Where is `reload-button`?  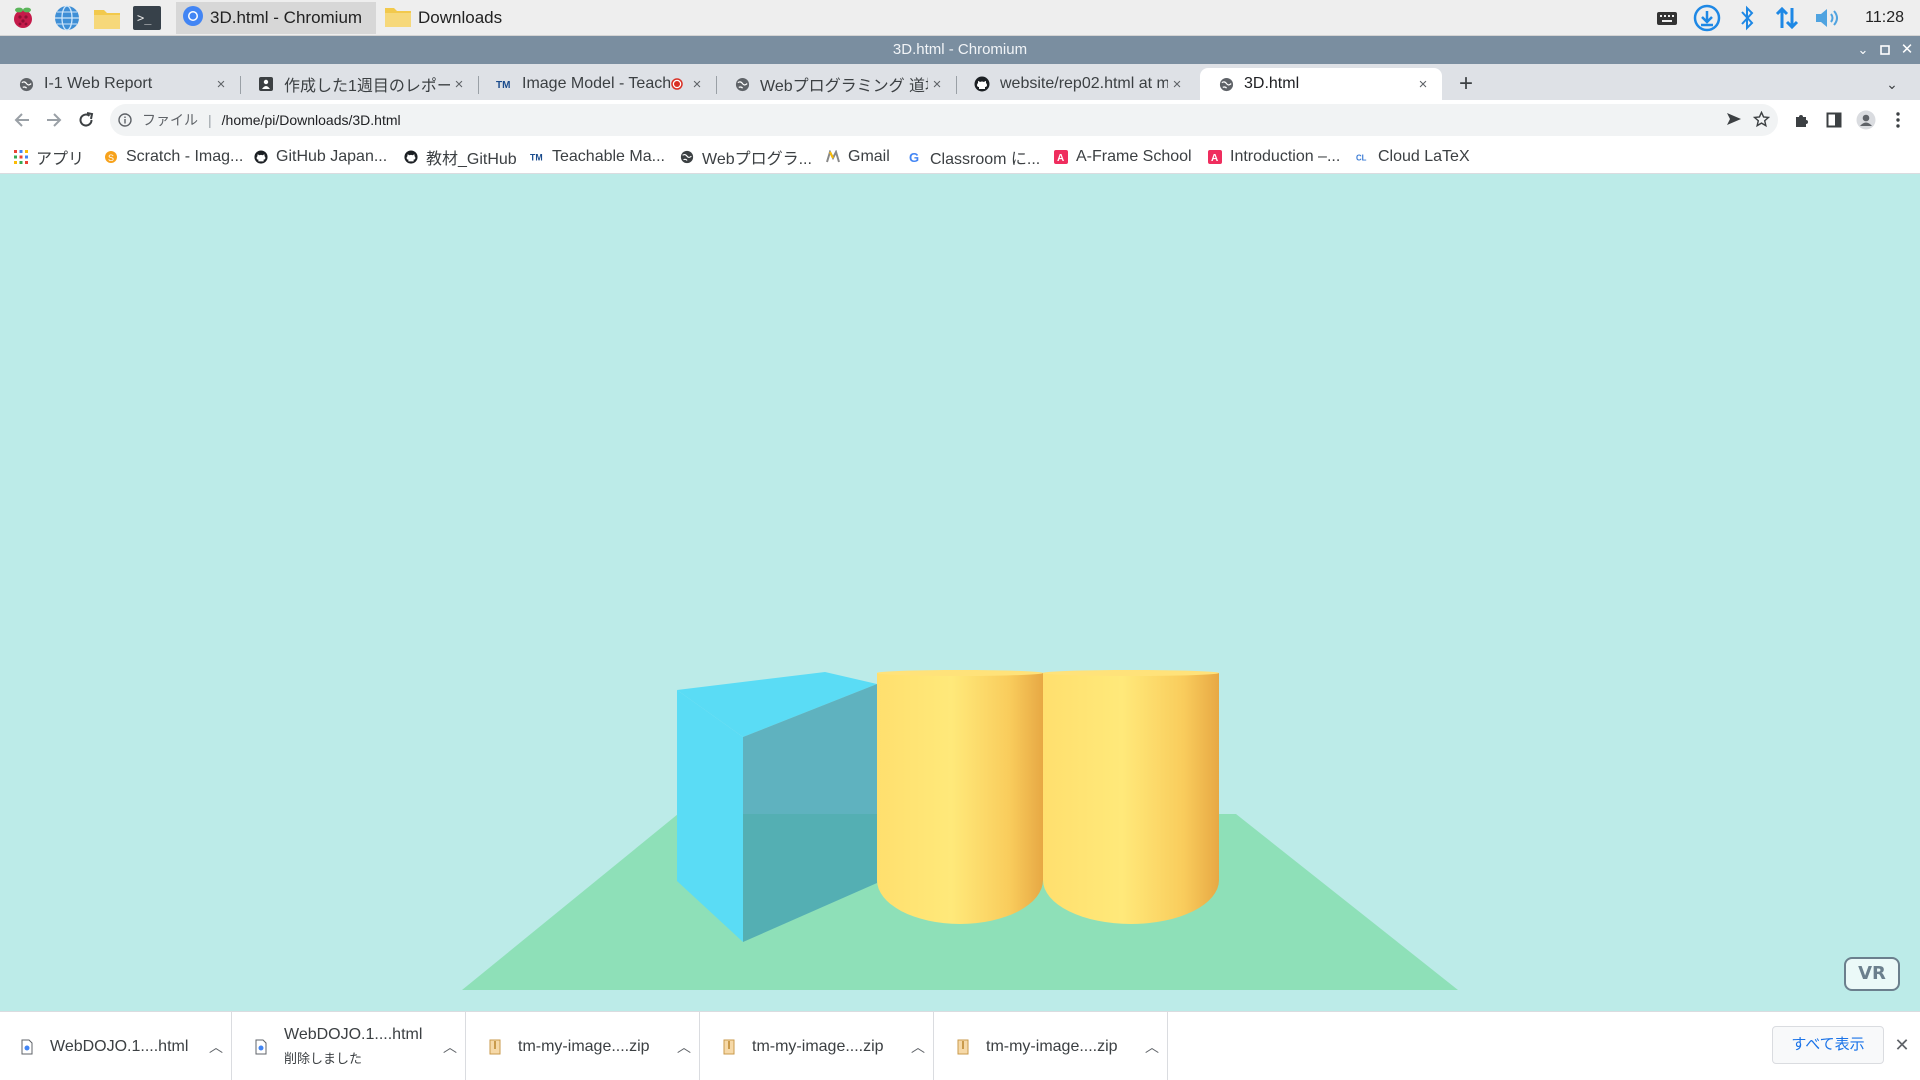
reload-button is located at coordinates (86, 120).